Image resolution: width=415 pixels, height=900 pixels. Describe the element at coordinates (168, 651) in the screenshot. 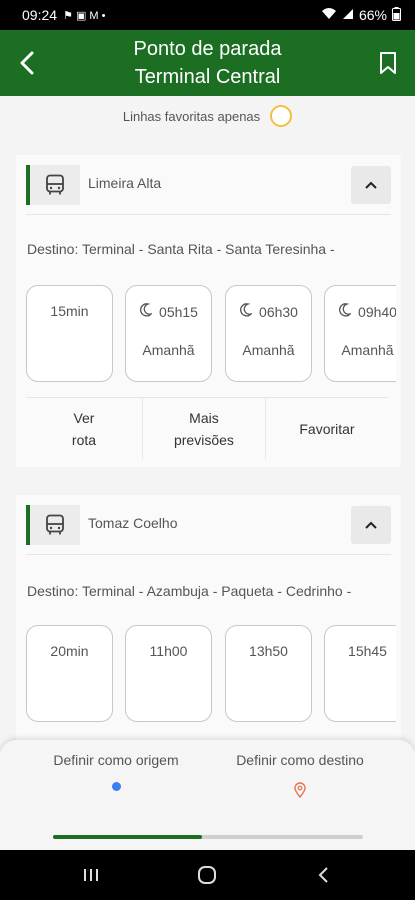

I see `arrival-time: 11h00` at that location.